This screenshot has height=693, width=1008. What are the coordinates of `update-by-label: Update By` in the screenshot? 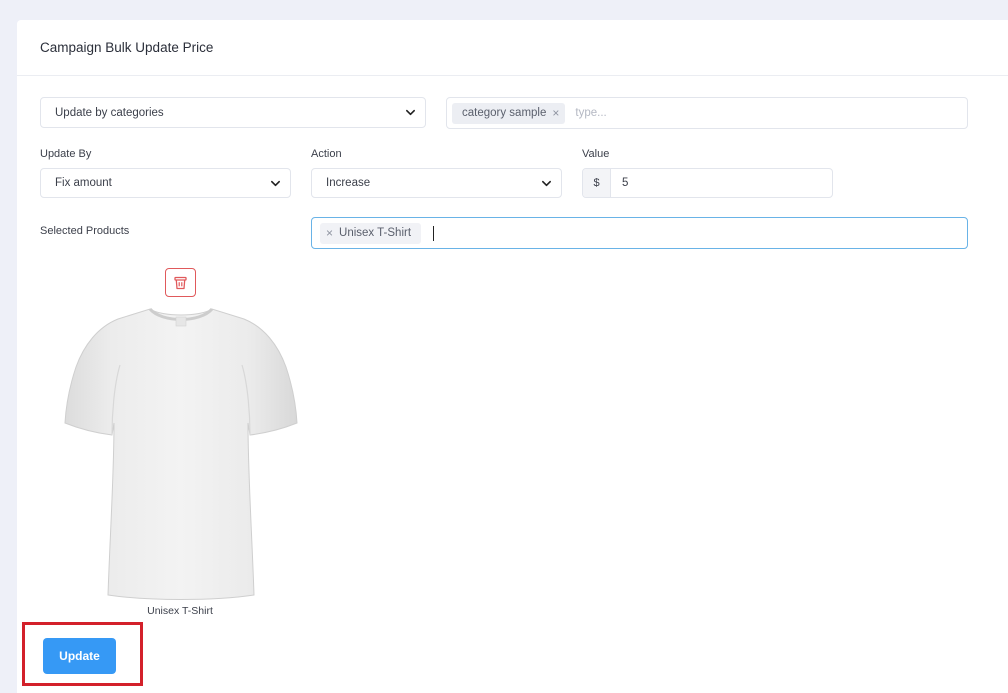 It's located at (66, 154).